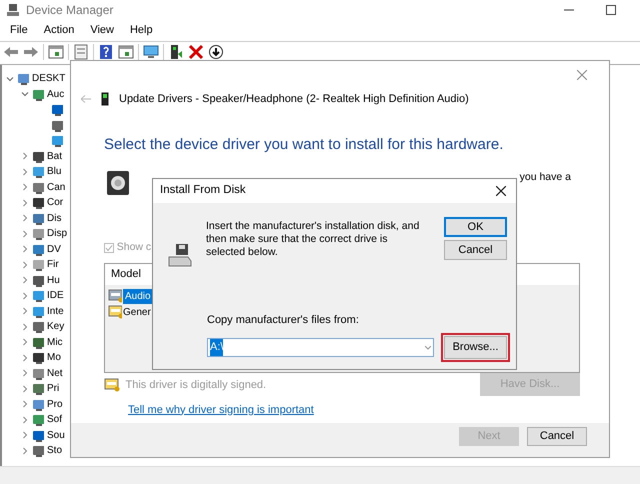 Image resolution: width=640 pixels, height=484 pixels. Describe the element at coordinates (54, 172) in the screenshot. I see `tree-item: Blu` at that location.